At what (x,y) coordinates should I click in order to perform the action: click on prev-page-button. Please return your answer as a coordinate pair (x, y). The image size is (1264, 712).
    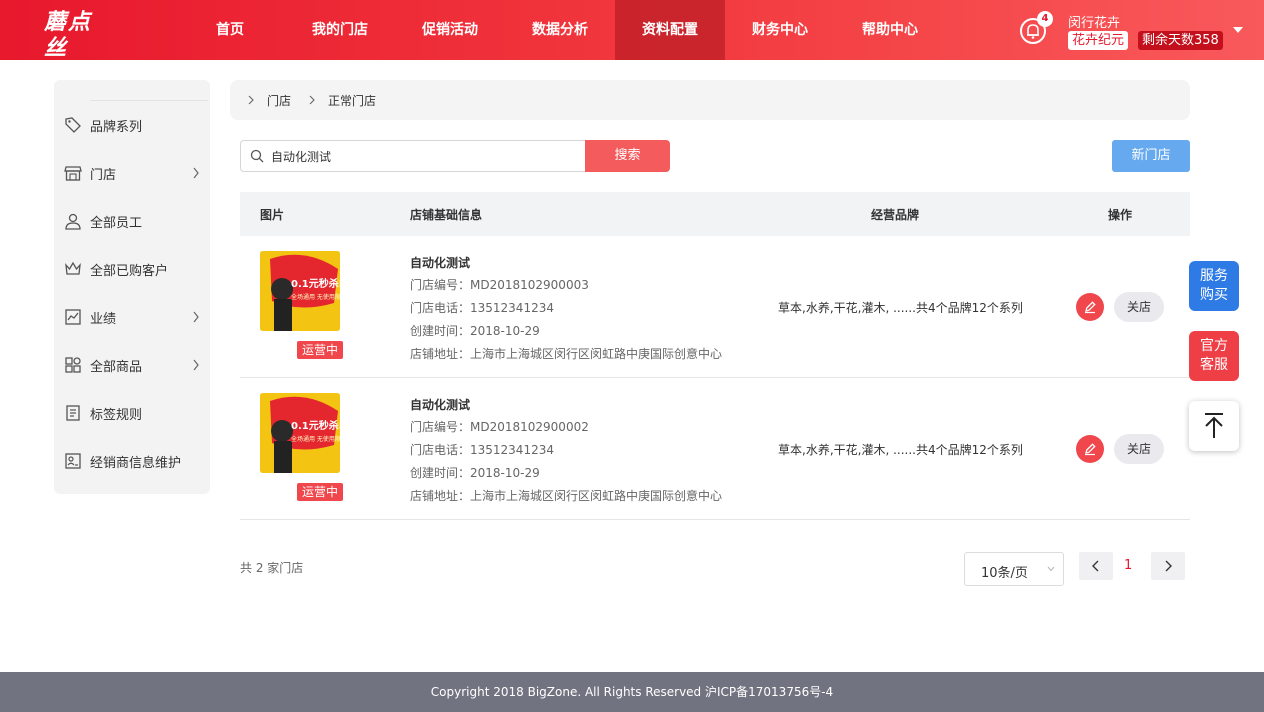
    Looking at the image, I should click on (1096, 566).